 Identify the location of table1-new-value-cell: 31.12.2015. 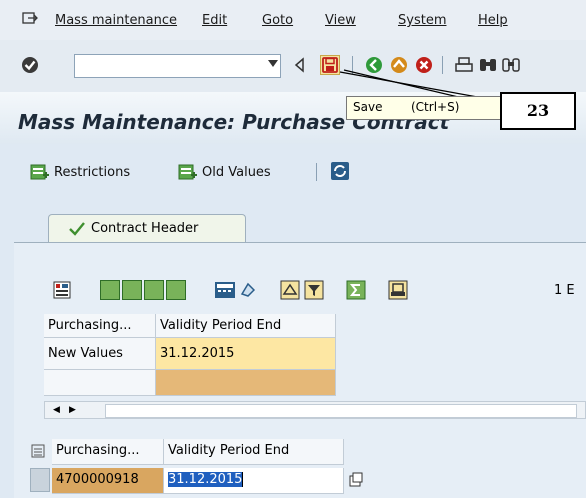
(246, 354).